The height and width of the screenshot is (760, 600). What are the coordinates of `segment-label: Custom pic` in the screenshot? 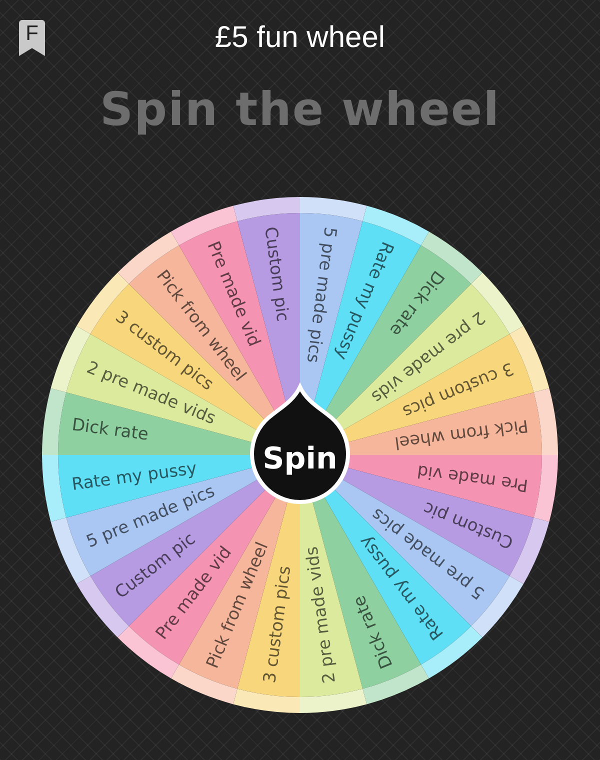 It's located at (276, 274).